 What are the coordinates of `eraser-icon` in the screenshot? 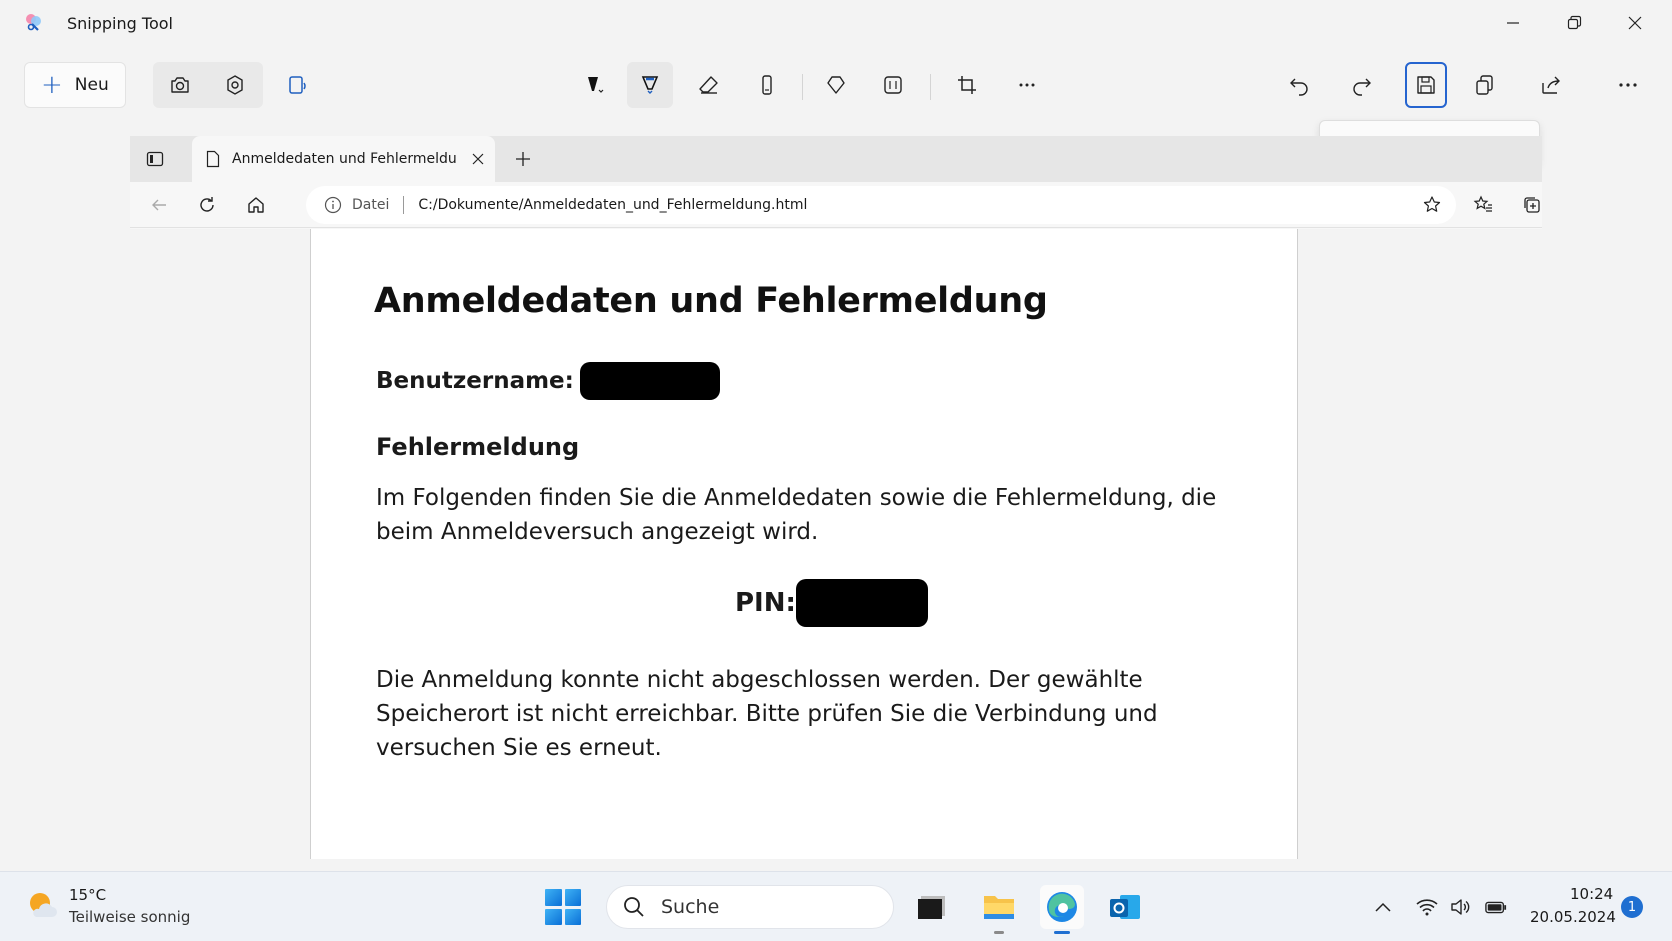 It's located at (708, 85).